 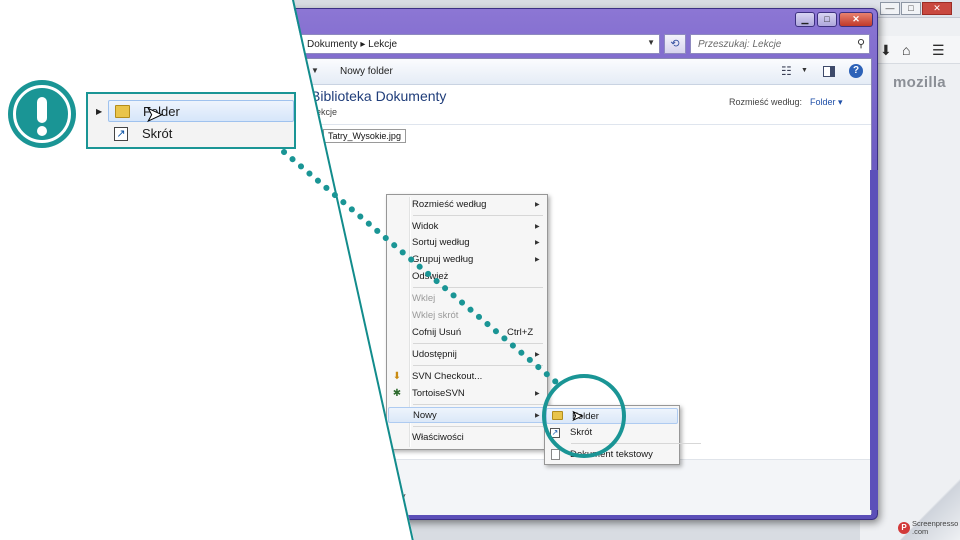 I want to click on command-bar: ▼ Nowy folder ☷ ▼ ?, so click(x=581, y=72).